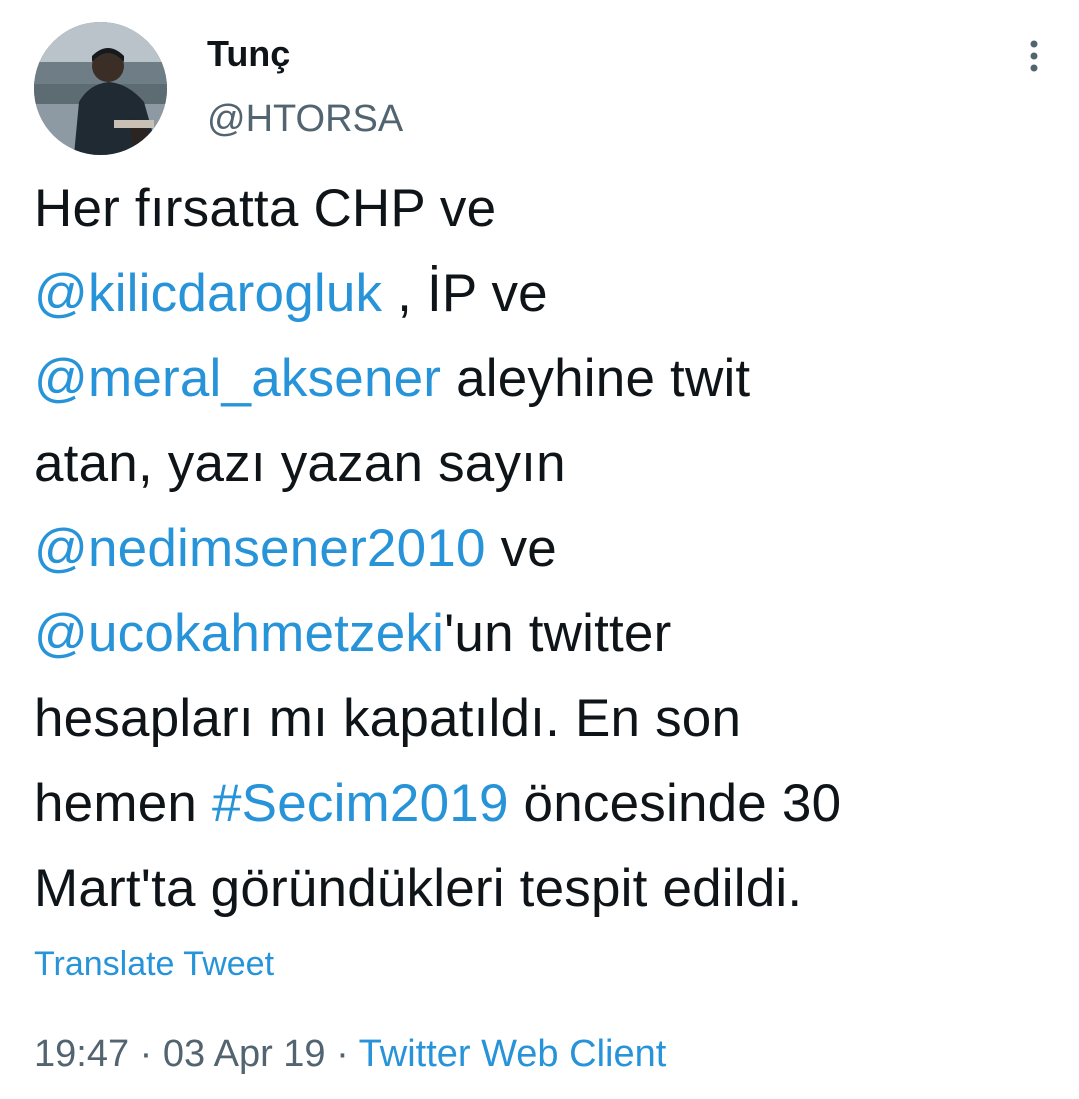 The width and height of the screenshot is (1079, 1099). I want to click on tweet-text-segment: , İP ve, so click(465, 293).